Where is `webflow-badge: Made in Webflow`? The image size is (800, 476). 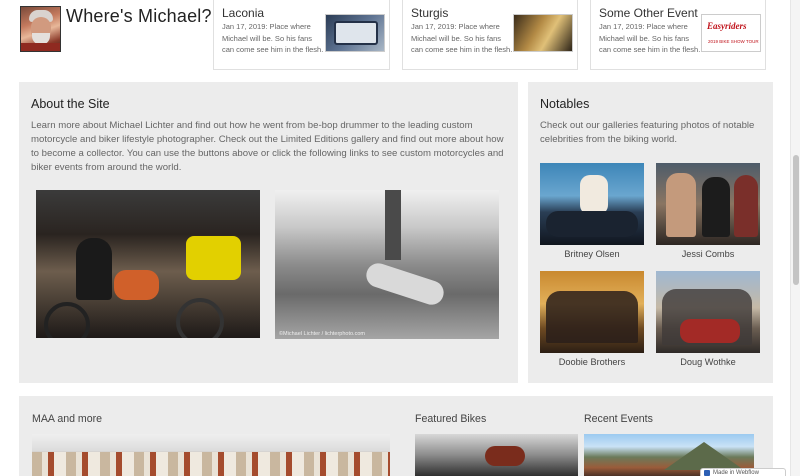
webflow-badge: Made in Webflow is located at coordinates (743, 472).